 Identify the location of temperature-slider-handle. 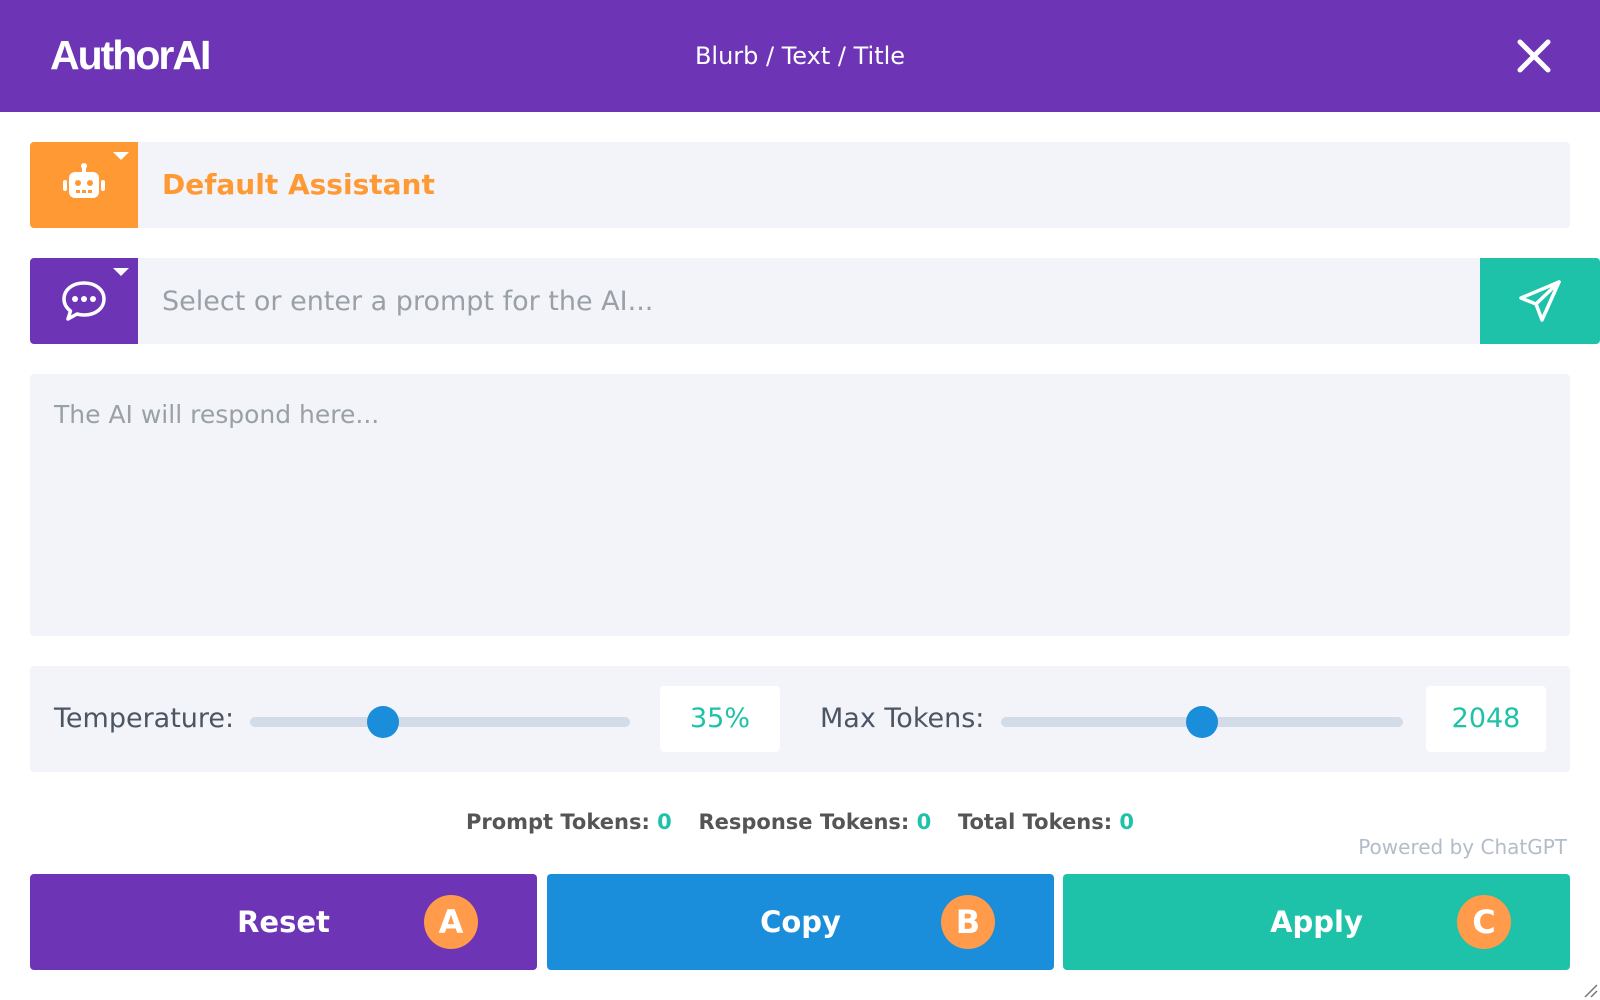
(383, 722).